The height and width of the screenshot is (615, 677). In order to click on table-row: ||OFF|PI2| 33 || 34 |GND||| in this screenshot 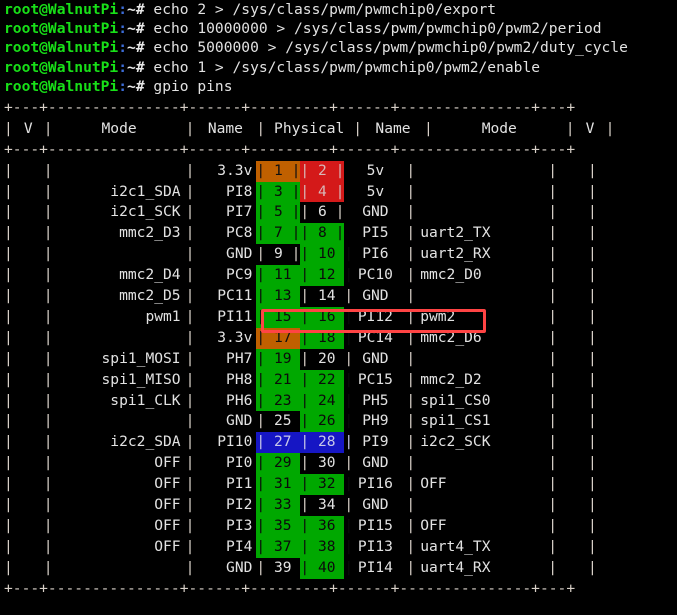, I will do `click(309, 505)`.